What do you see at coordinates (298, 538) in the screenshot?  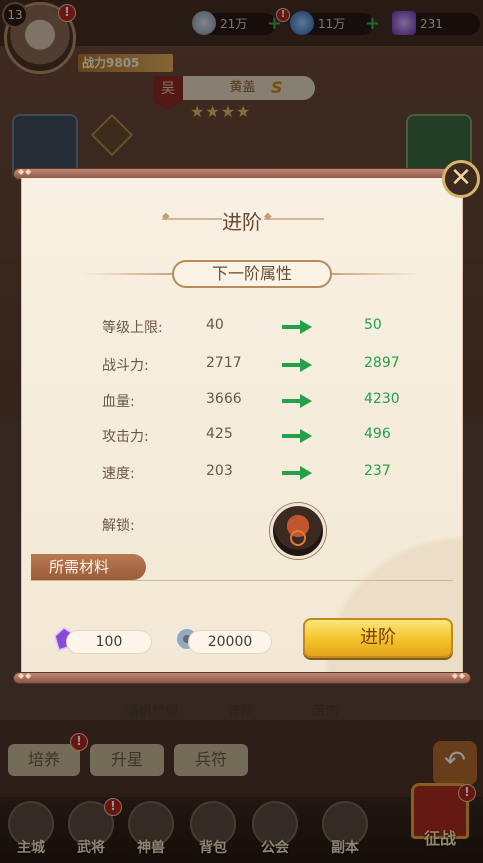 I see `target-mark-icon` at bounding box center [298, 538].